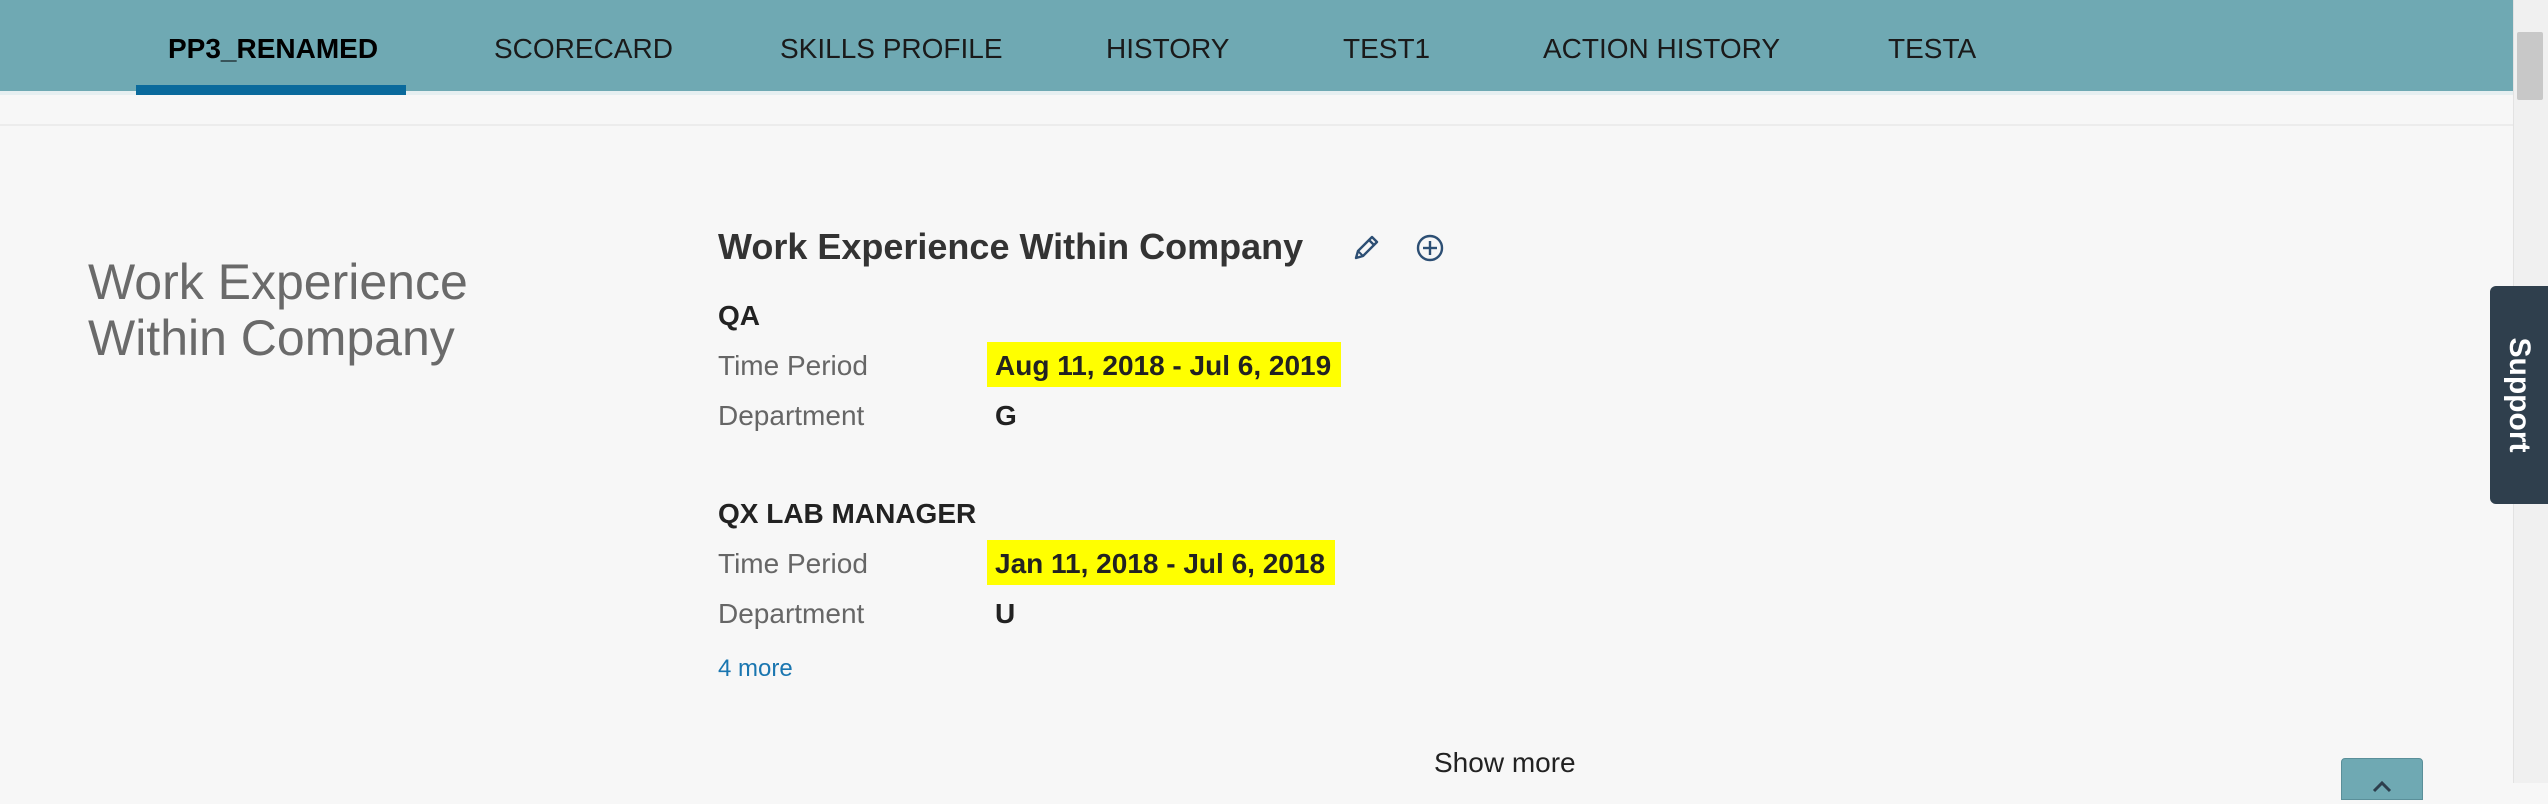  What do you see at coordinates (1006, 415) in the screenshot?
I see `department-value: G` at bounding box center [1006, 415].